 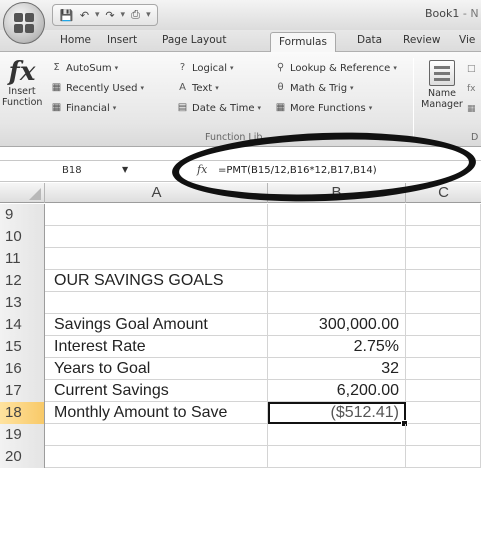 I want to click on customize-qat-icon: ▾, so click(x=148, y=15).